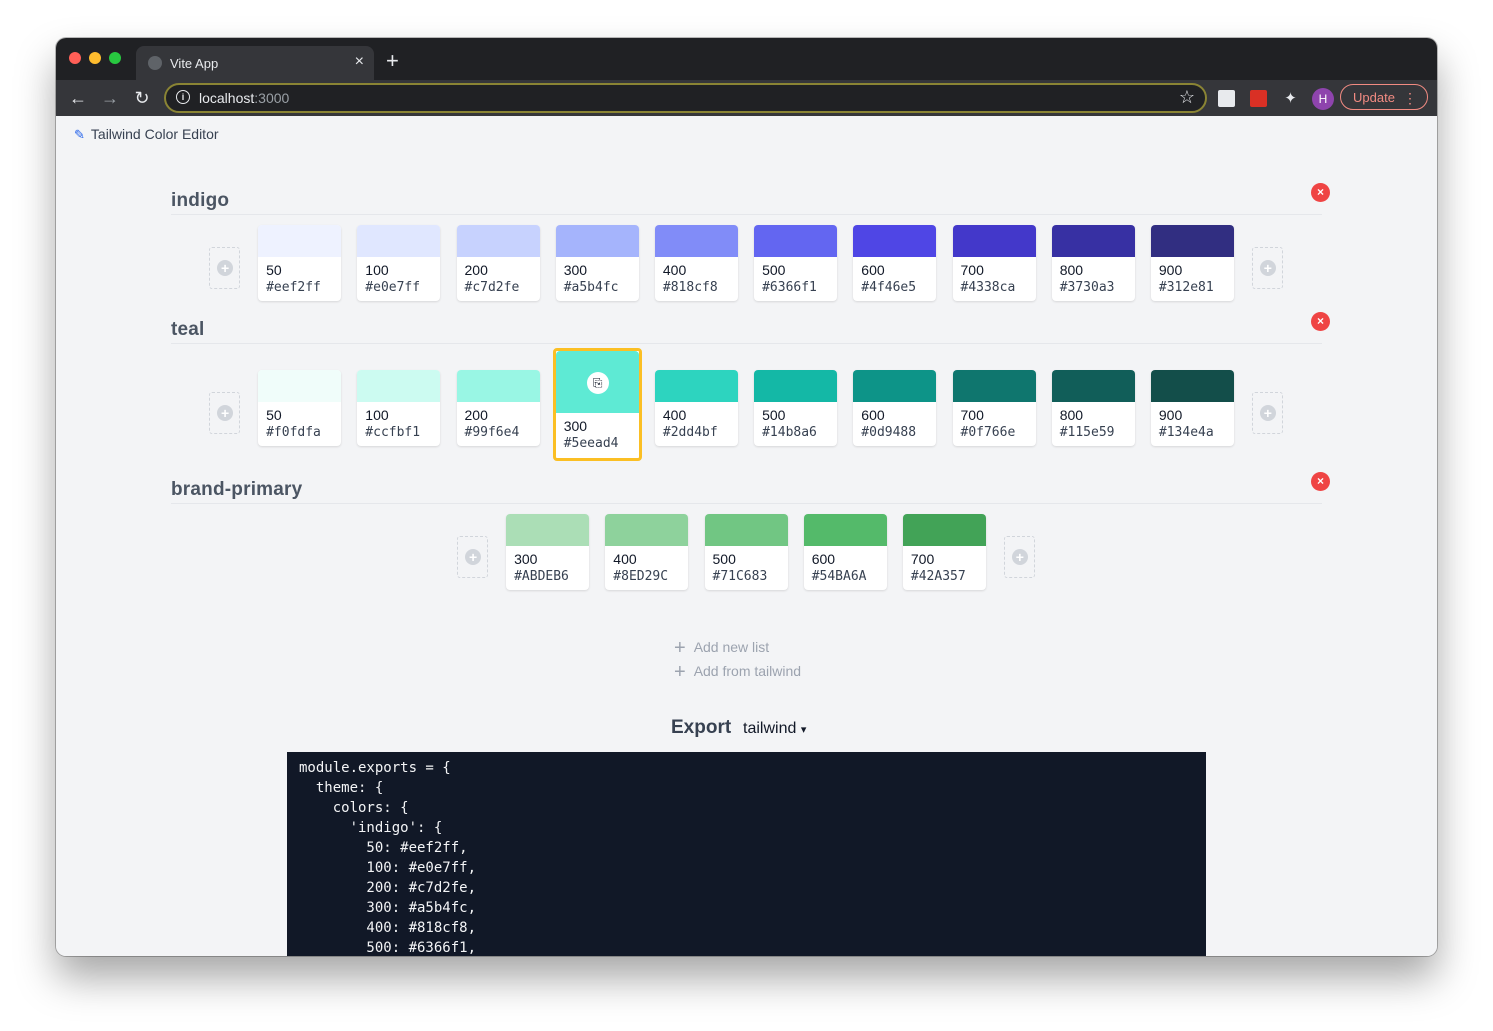  What do you see at coordinates (142, 98) in the screenshot?
I see `reload-icon: ↻` at bounding box center [142, 98].